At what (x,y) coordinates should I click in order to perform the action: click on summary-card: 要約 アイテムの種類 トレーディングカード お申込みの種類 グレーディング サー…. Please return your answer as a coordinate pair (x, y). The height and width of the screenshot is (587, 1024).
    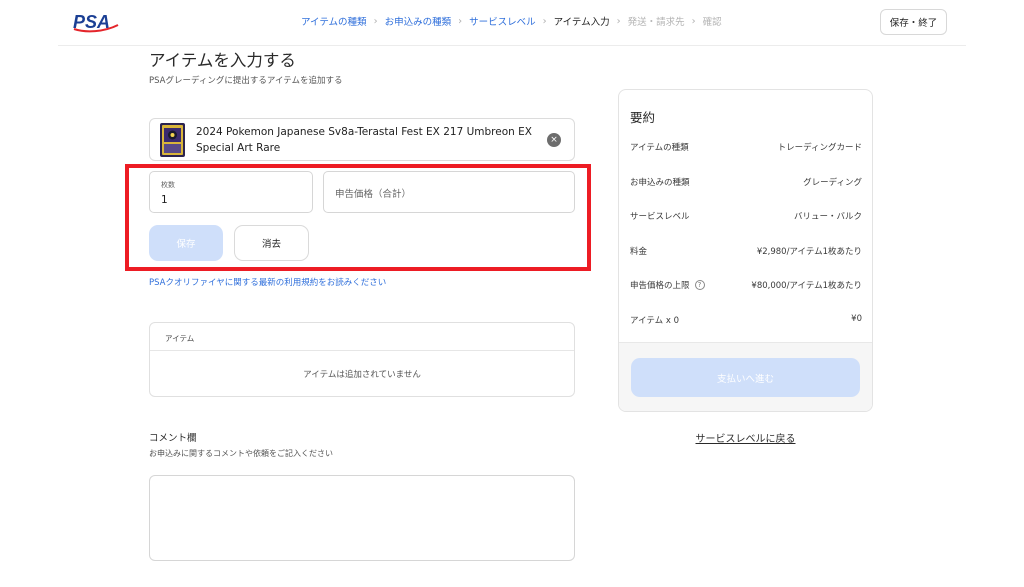
    Looking at the image, I should click on (745, 250).